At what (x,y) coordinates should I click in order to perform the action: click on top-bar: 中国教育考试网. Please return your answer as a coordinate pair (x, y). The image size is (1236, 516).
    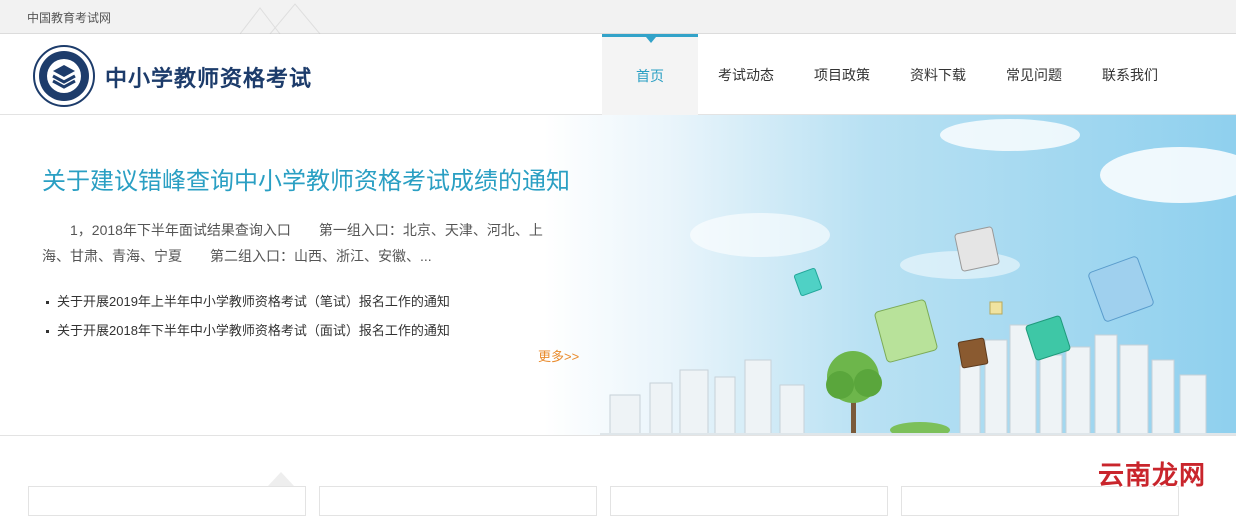
    Looking at the image, I should click on (618, 17).